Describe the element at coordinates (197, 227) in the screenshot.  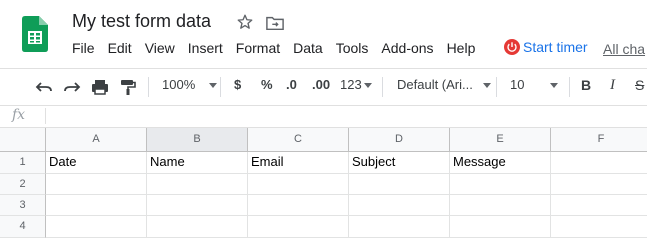
I see `cell-b4` at that location.